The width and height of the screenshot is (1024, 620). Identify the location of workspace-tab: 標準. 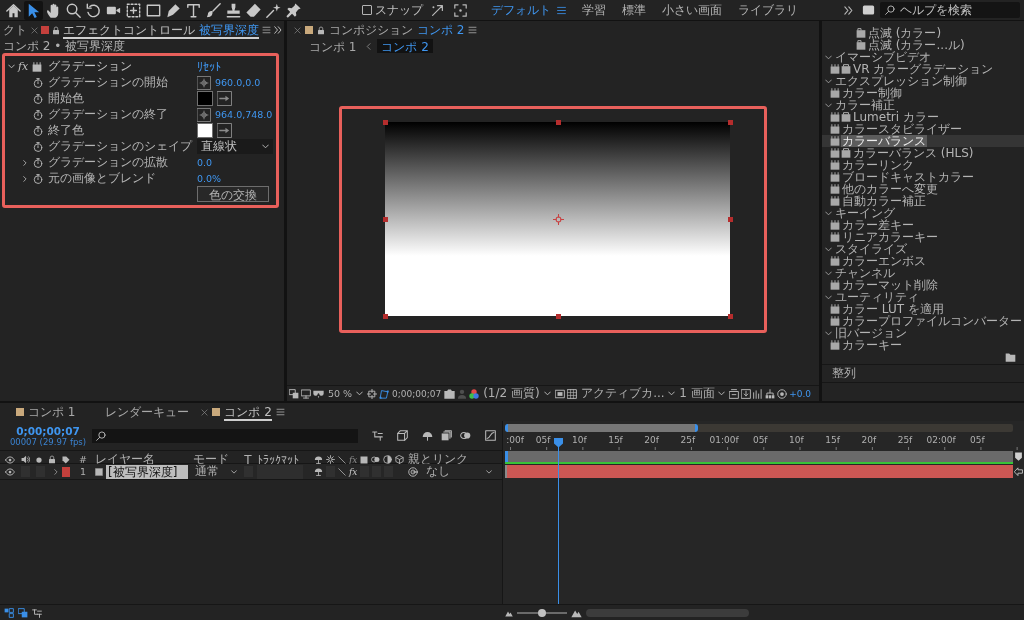
(634, 10).